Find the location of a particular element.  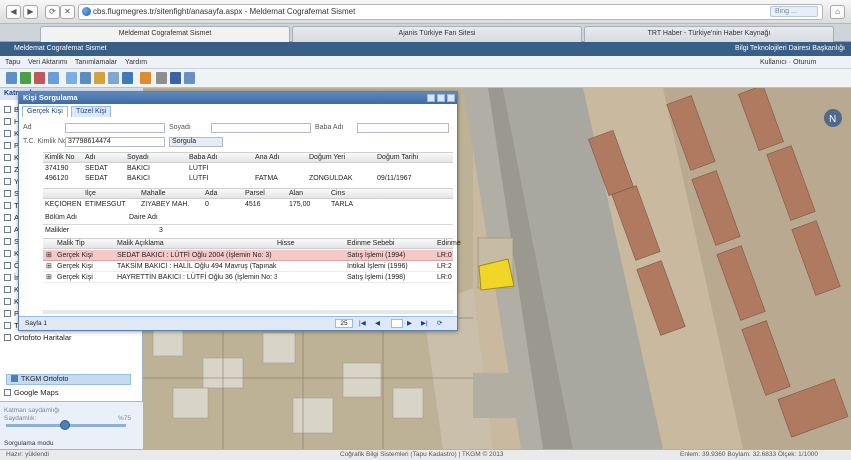

refresh-grid-icon: ⟳ is located at coordinates (439, 323).